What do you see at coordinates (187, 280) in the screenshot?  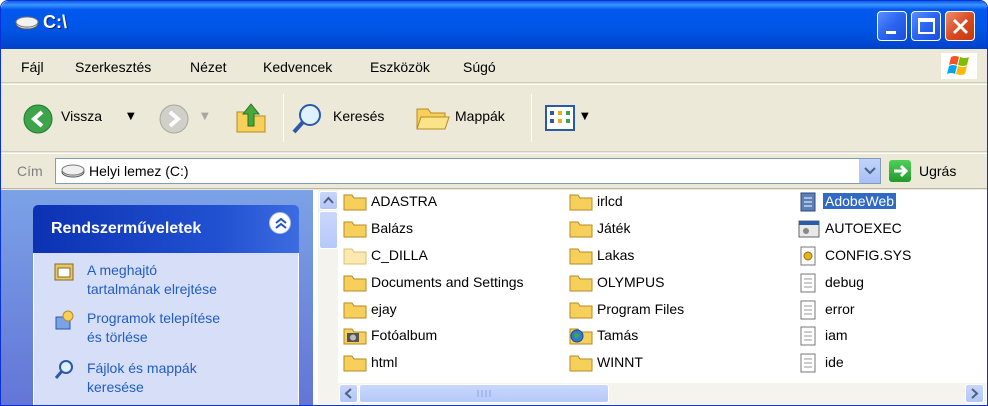 I see `hide-drive-contents-link: A meghajtó tartalmának elrejtése` at bounding box center [187, 280].